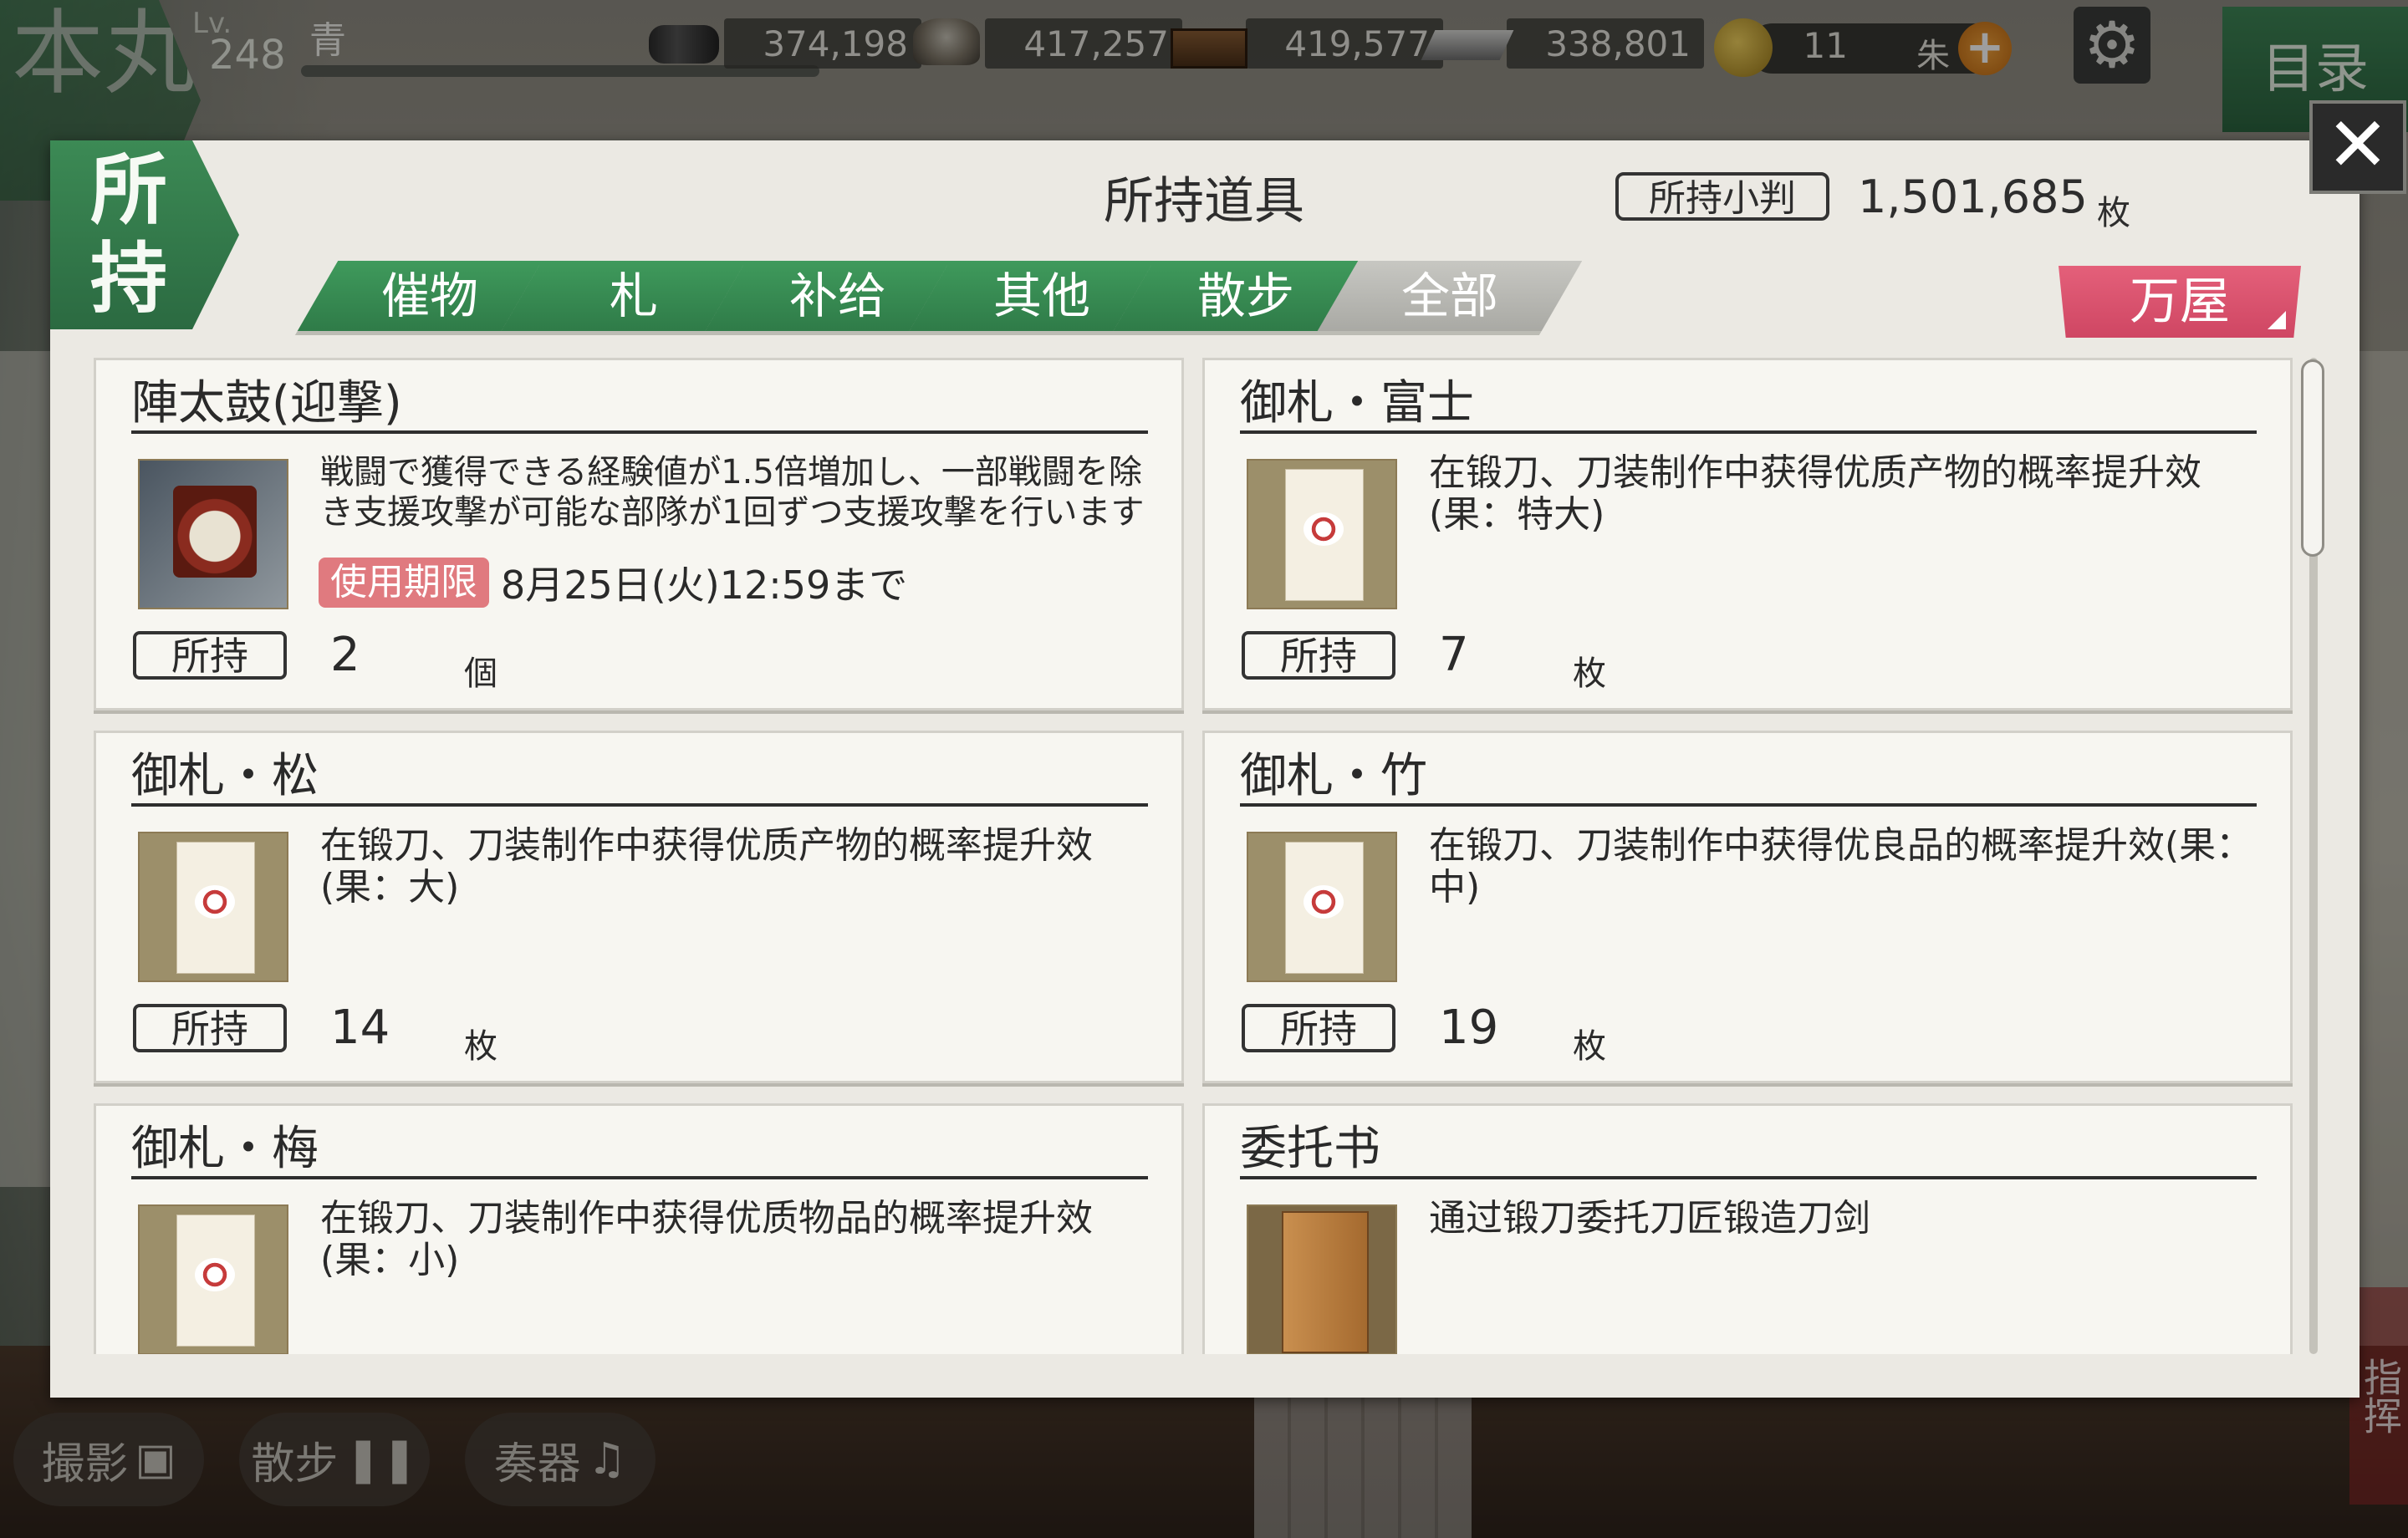  I want to click on item-card-matsu: 御札・松 在锻刀、刀装制作中获得优质产物的概率提升效(果：大) 所持 14 枚, so click(639, 907).